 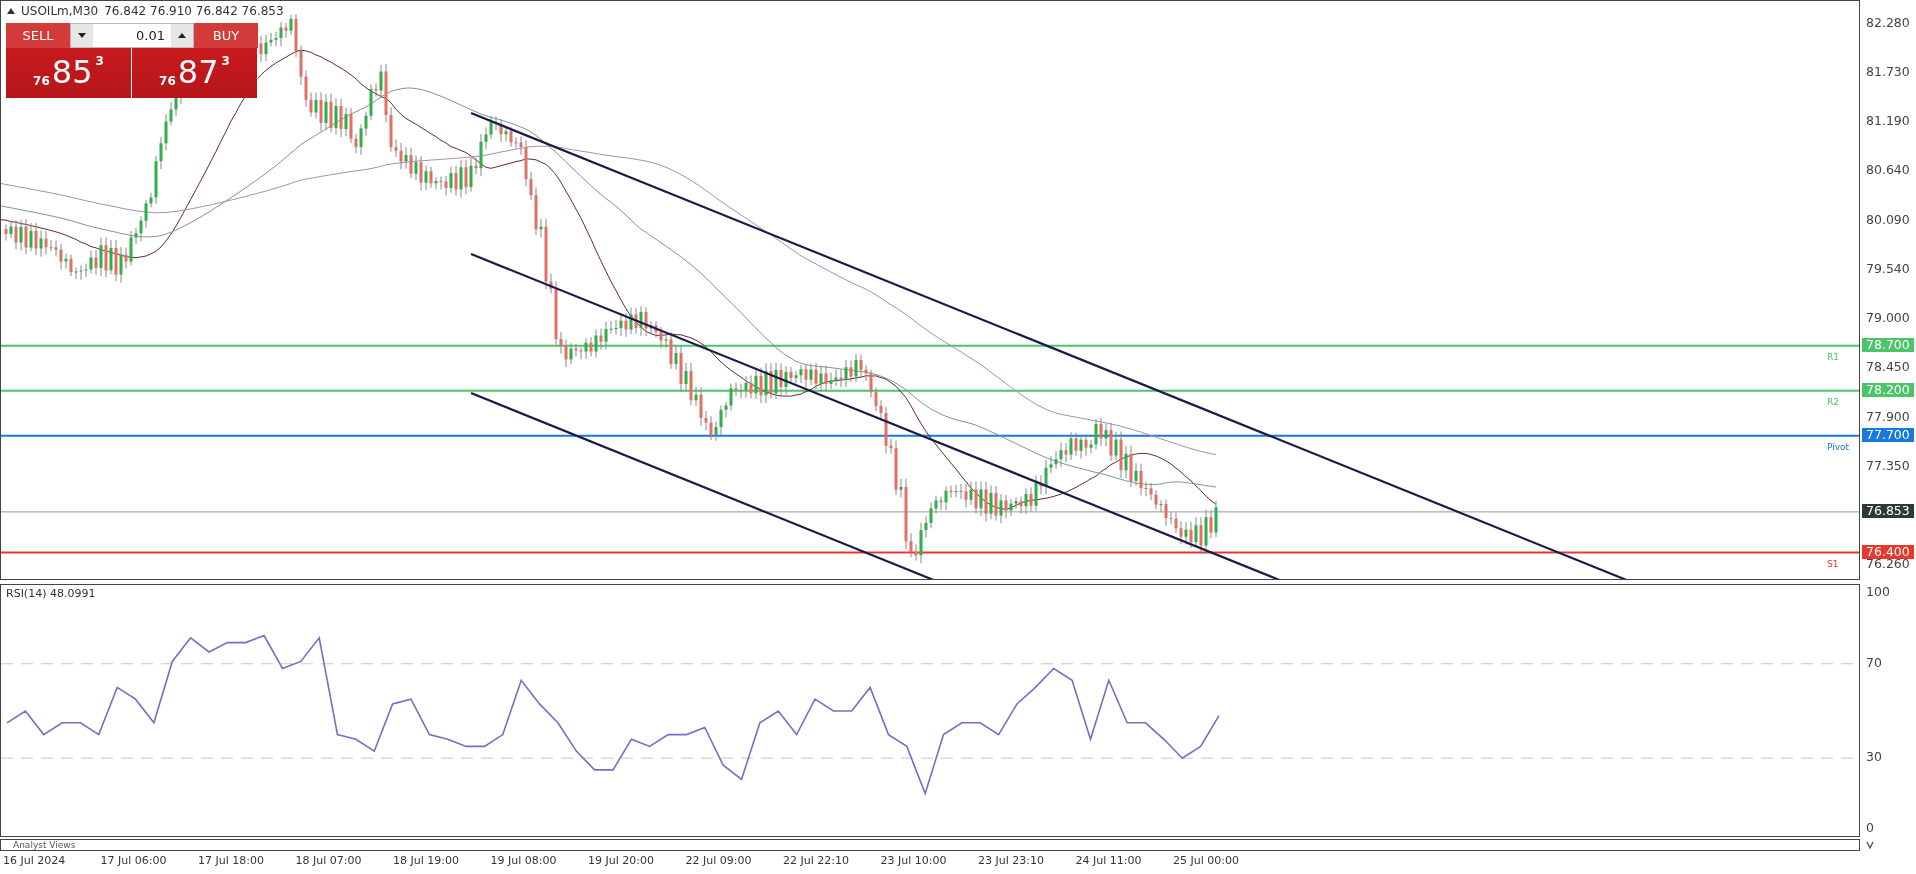 What do you see at coordinates (914, 861) in the screenshot?
I see `time-label: 23 Jul 10:00` at bounding box center [914, 861].